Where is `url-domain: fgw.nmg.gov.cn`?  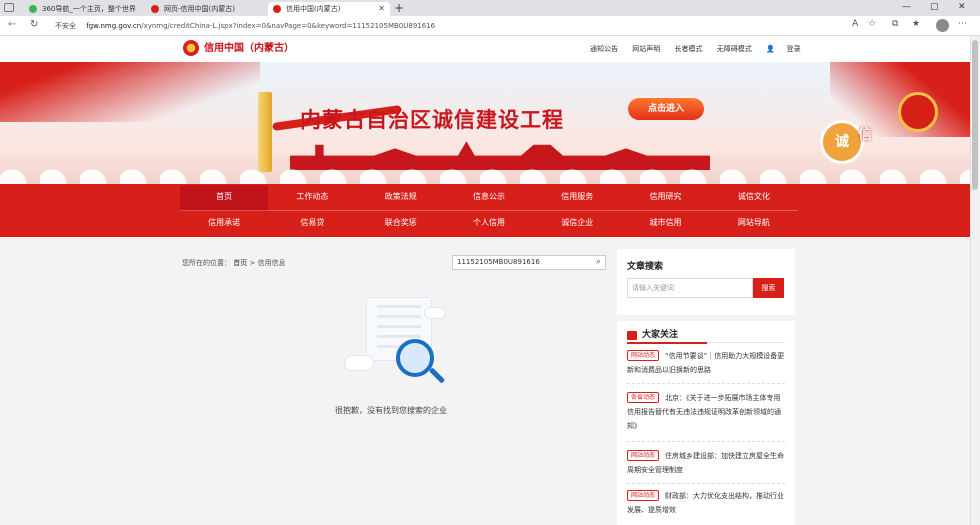
url-domain: fgw.nmg.gov.cn is located at coordinates (114, 26).